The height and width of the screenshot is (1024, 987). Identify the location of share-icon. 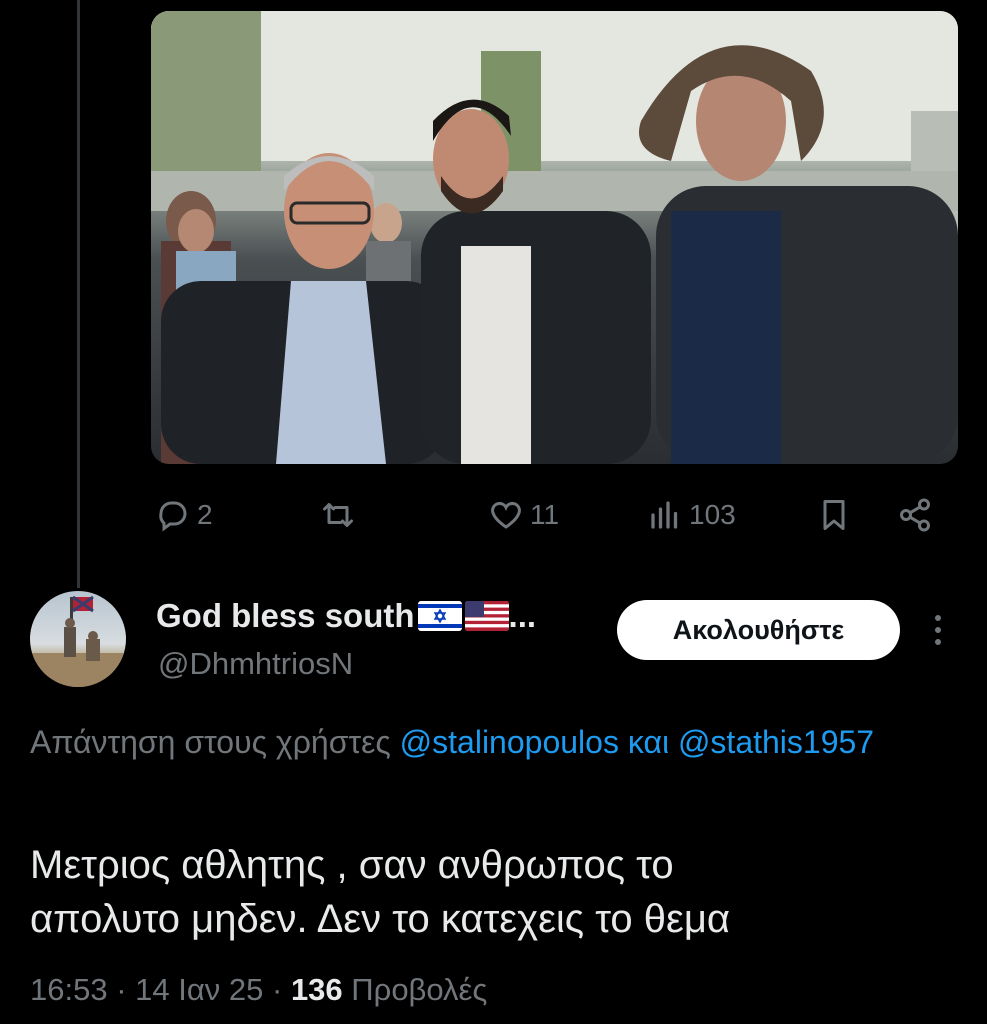
(915, 515).